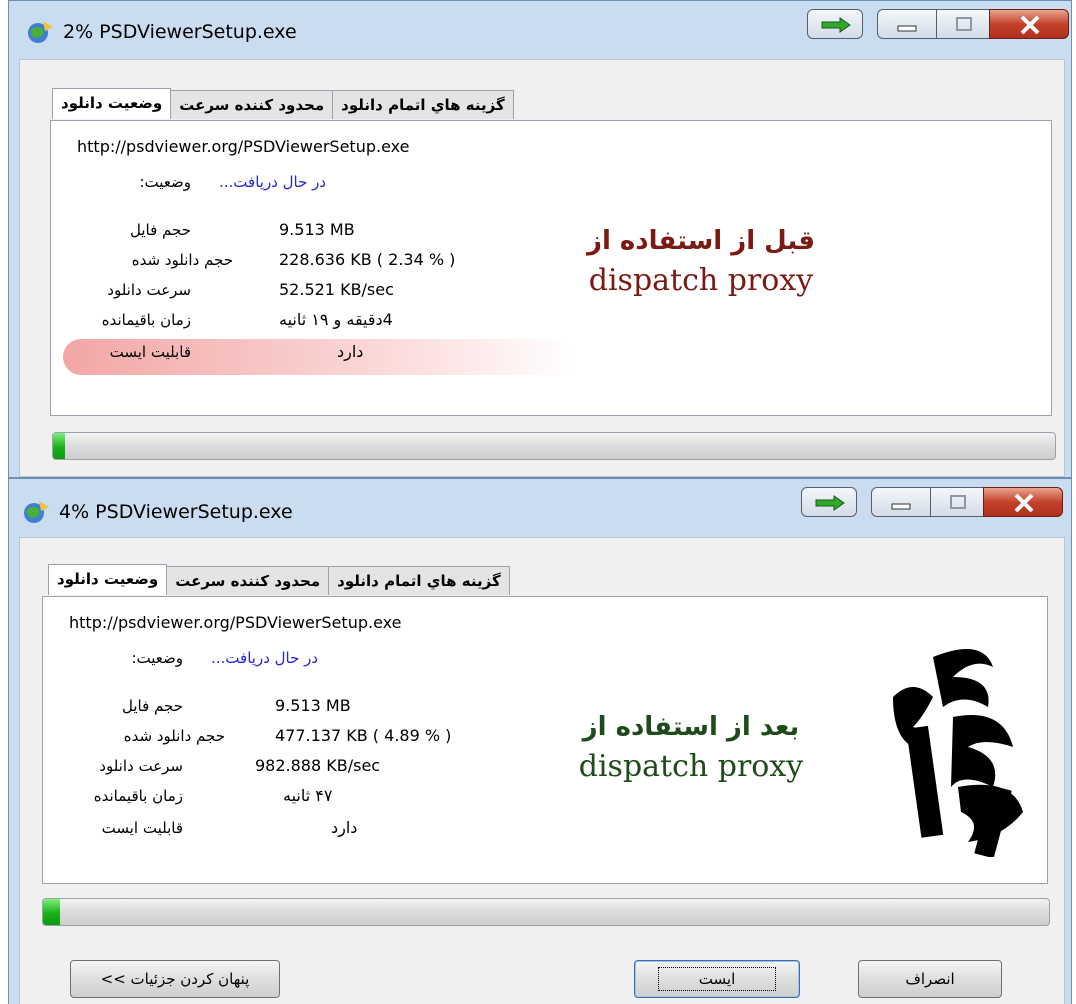 This screenshot has height=1004, width=1076. I want to click on hide-details-label: پنهان كردن جزئيات >>, so click(175, 979).